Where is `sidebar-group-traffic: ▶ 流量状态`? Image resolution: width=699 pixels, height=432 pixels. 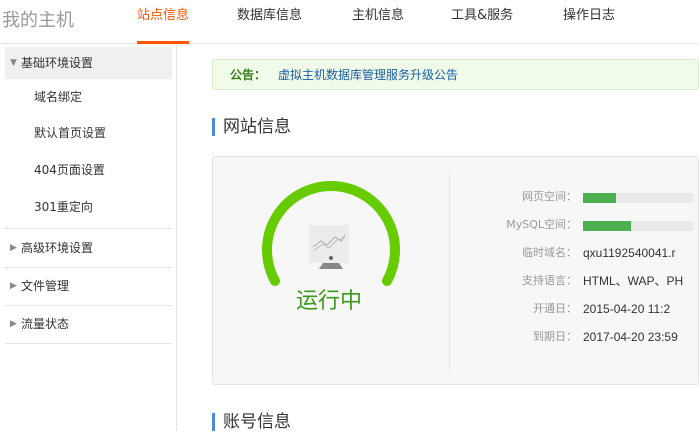
sidebar-group-traffic: ▶ 流量状态 is located at coordinates (88, 324).